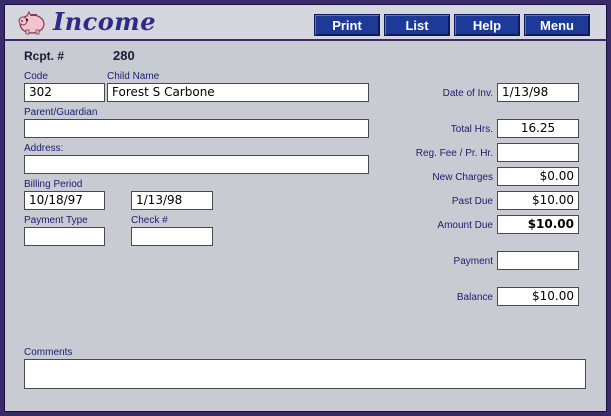 This screenshot has width=611, height=416. I want to click on receipt-label: Rcpt. #, so click(44, 56).